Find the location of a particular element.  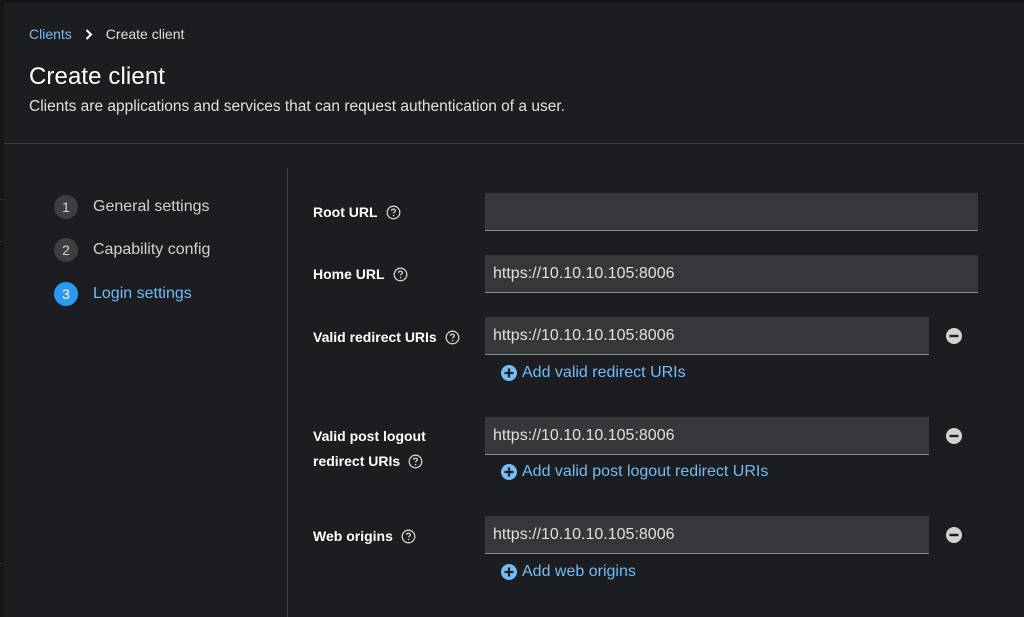

breadcrumb: Clients Create client is located at coordinates (106, 34).